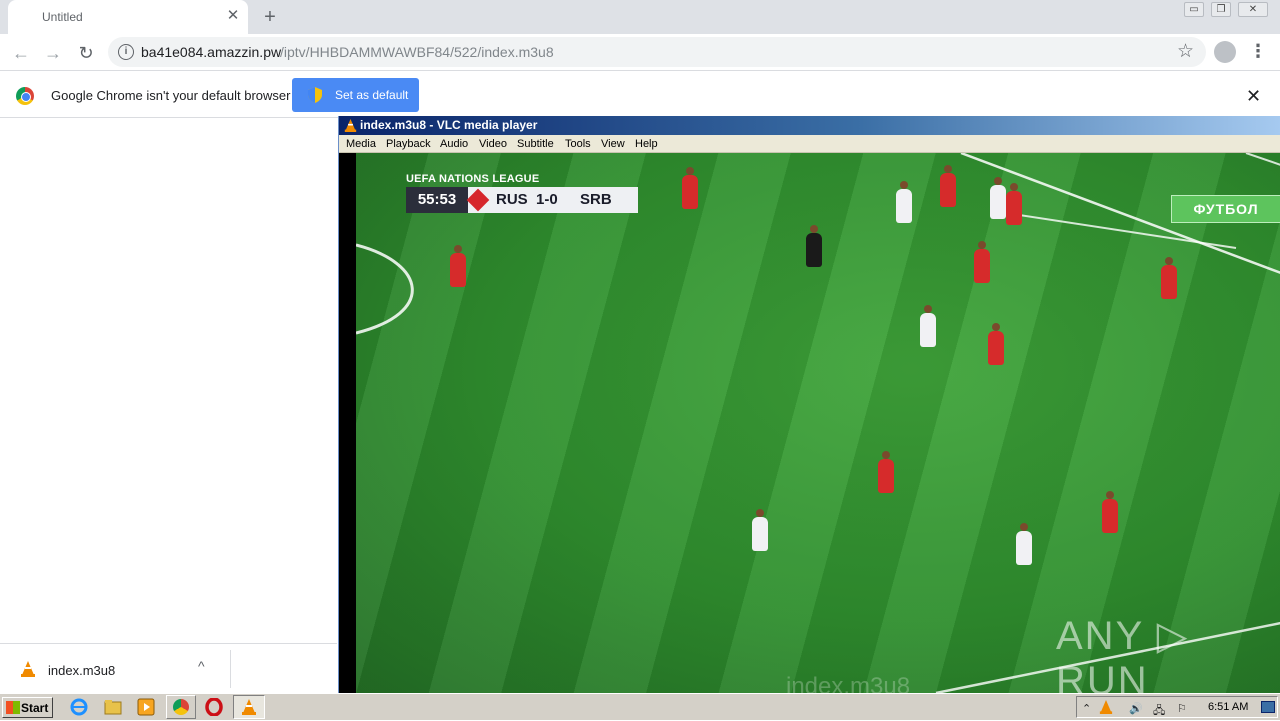 The width and height of the screenshot is (1280, 721). I want to click on chrome-taskbar-button, so click(181, 707).